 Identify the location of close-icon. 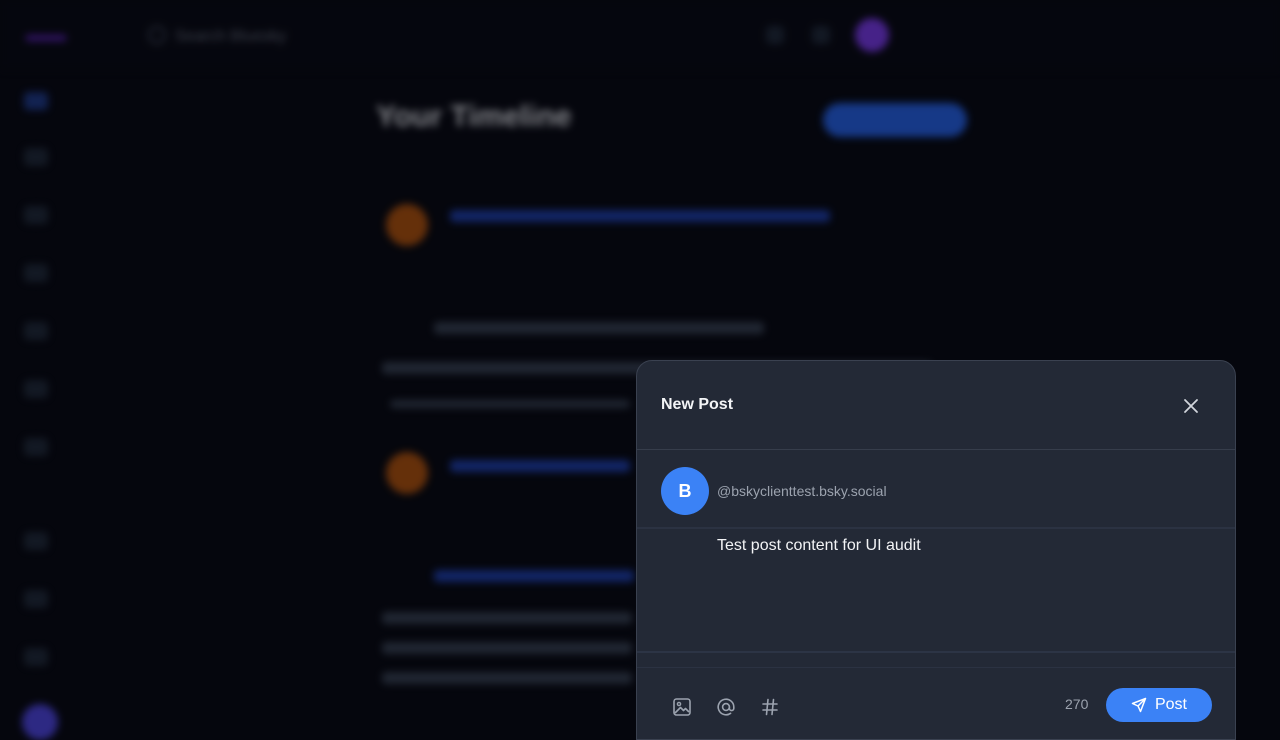
(1191, 406).